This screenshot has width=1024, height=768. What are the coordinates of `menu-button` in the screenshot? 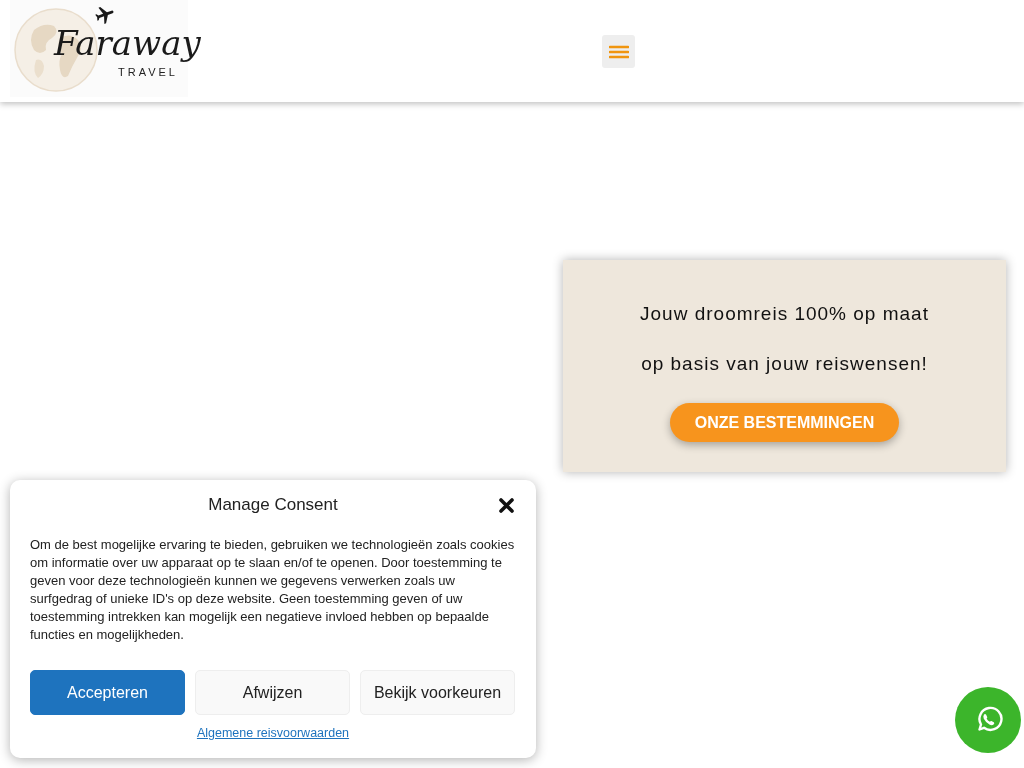 It's located at (618, 51).